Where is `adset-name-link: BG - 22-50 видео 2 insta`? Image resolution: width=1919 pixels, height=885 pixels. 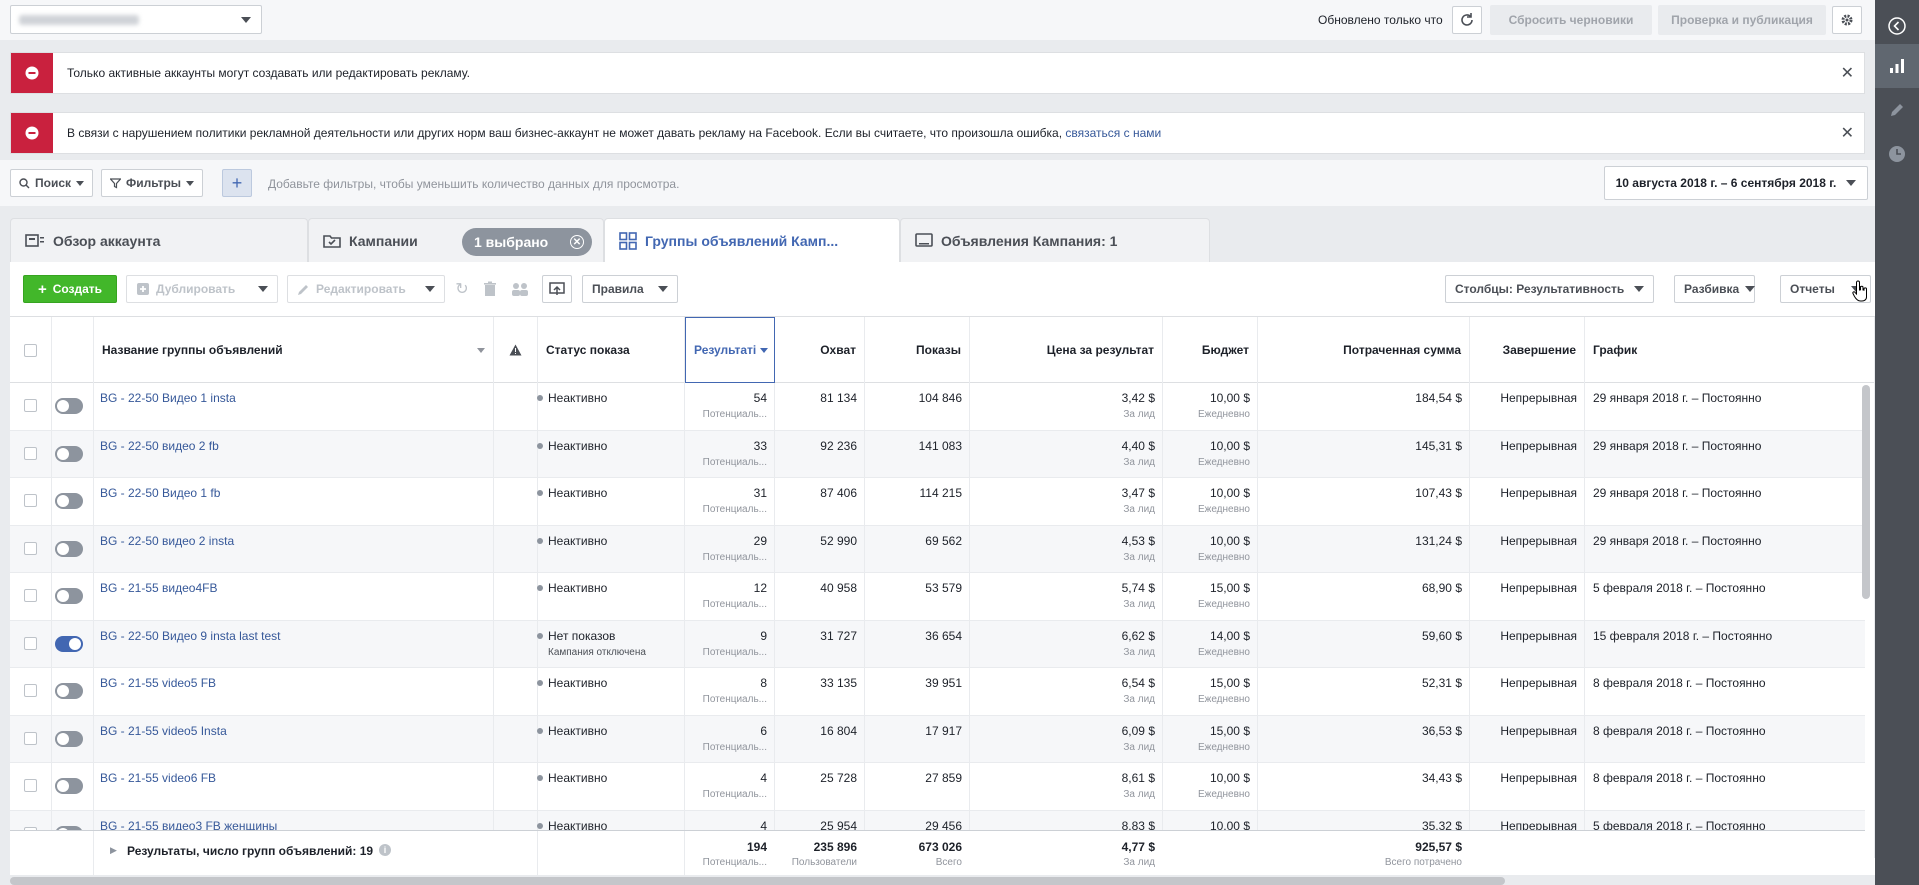
adset-name-link: BG - 22-50 видео 2 insta is located at coordinates (167, 541).